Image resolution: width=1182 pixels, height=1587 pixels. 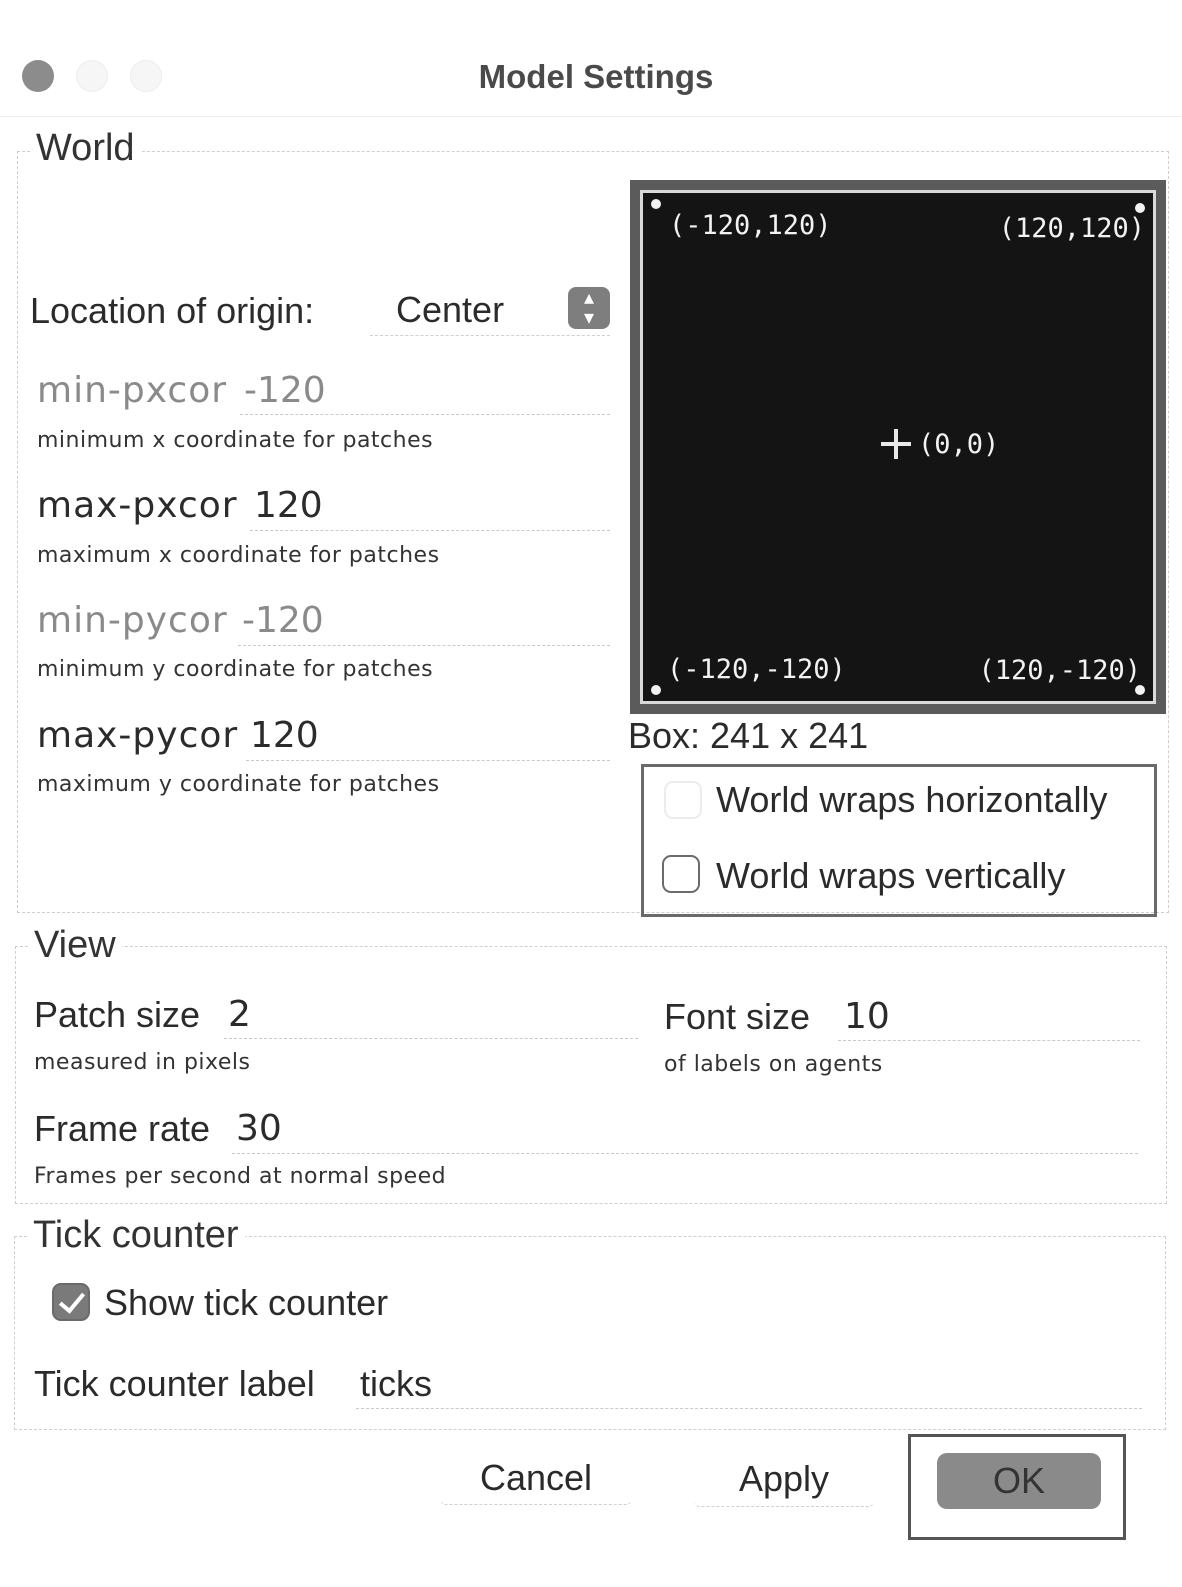 I want to click on wrap-horizontal-label: World wraps horizontally, so click(x=911, y=800).